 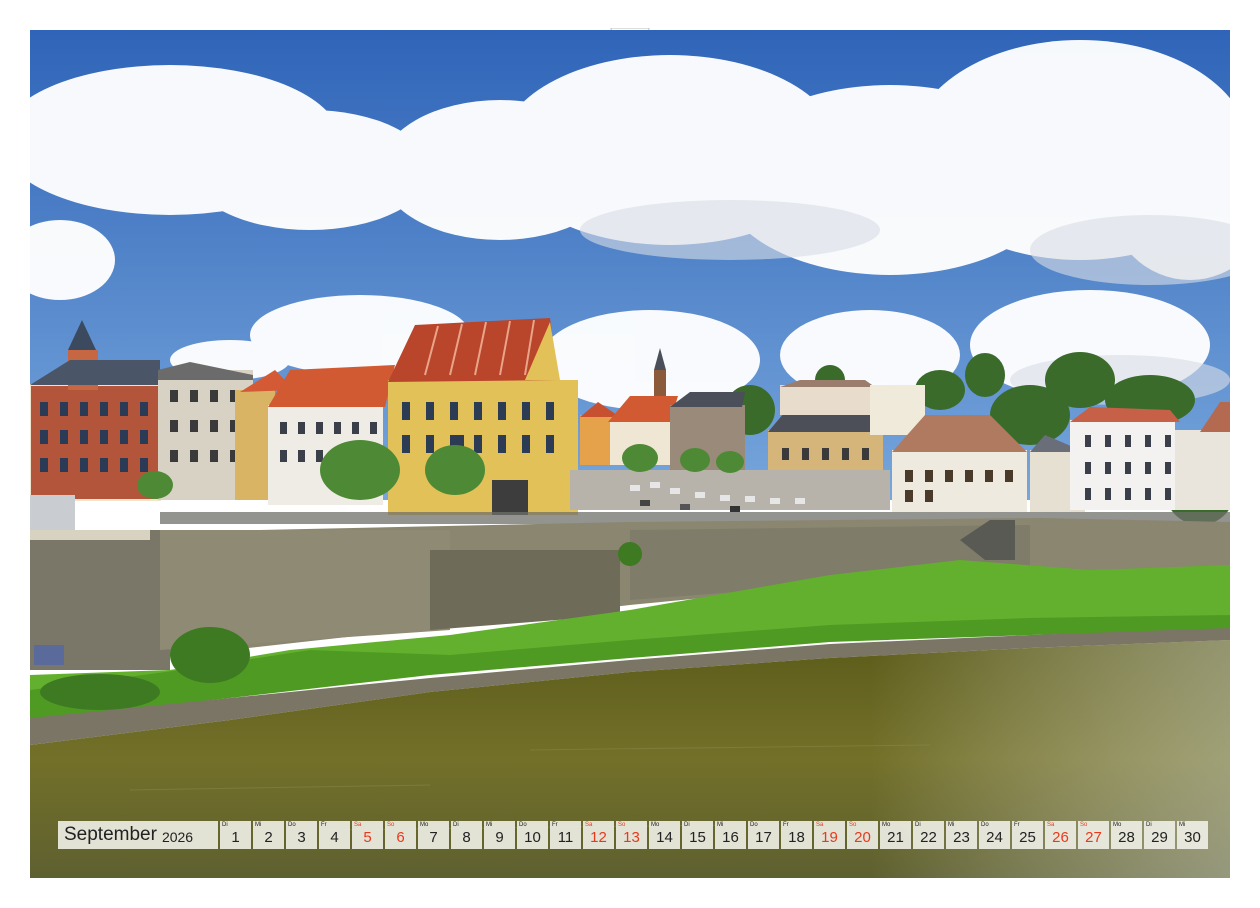 What do you see at coordinates (433, 837) in the screenshot?
I see `day-number: 7` at bounding box center [433, 837].